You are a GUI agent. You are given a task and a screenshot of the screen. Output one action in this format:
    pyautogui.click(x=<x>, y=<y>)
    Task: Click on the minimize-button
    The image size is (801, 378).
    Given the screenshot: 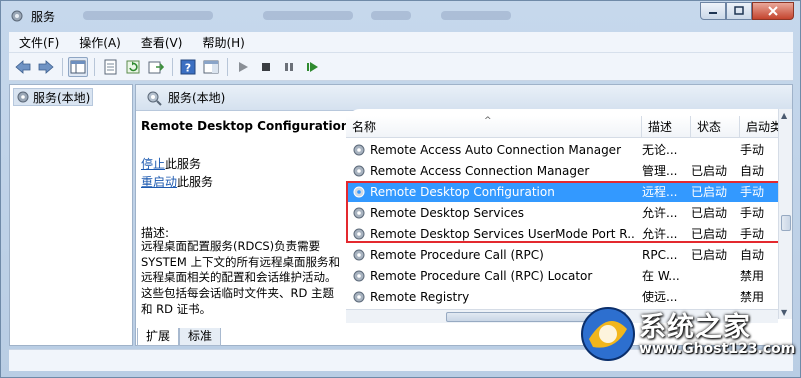 What is the action you would take?
    pyautogui.click(x=713, y=11)
    